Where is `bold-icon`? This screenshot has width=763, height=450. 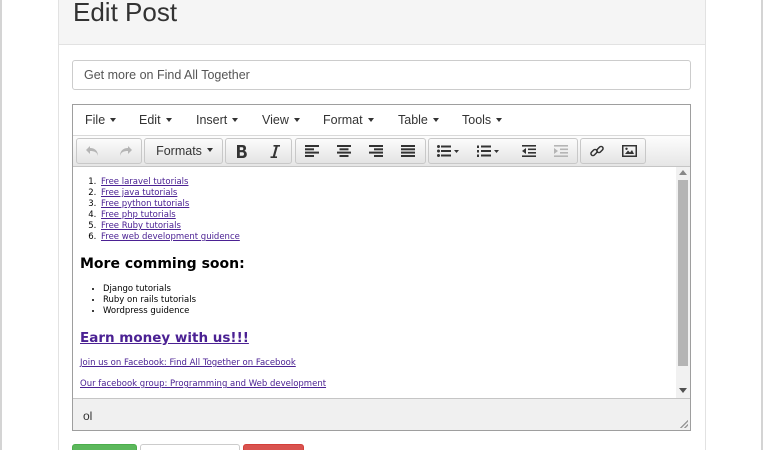 bold-icon is located at coordinates (242, 151).